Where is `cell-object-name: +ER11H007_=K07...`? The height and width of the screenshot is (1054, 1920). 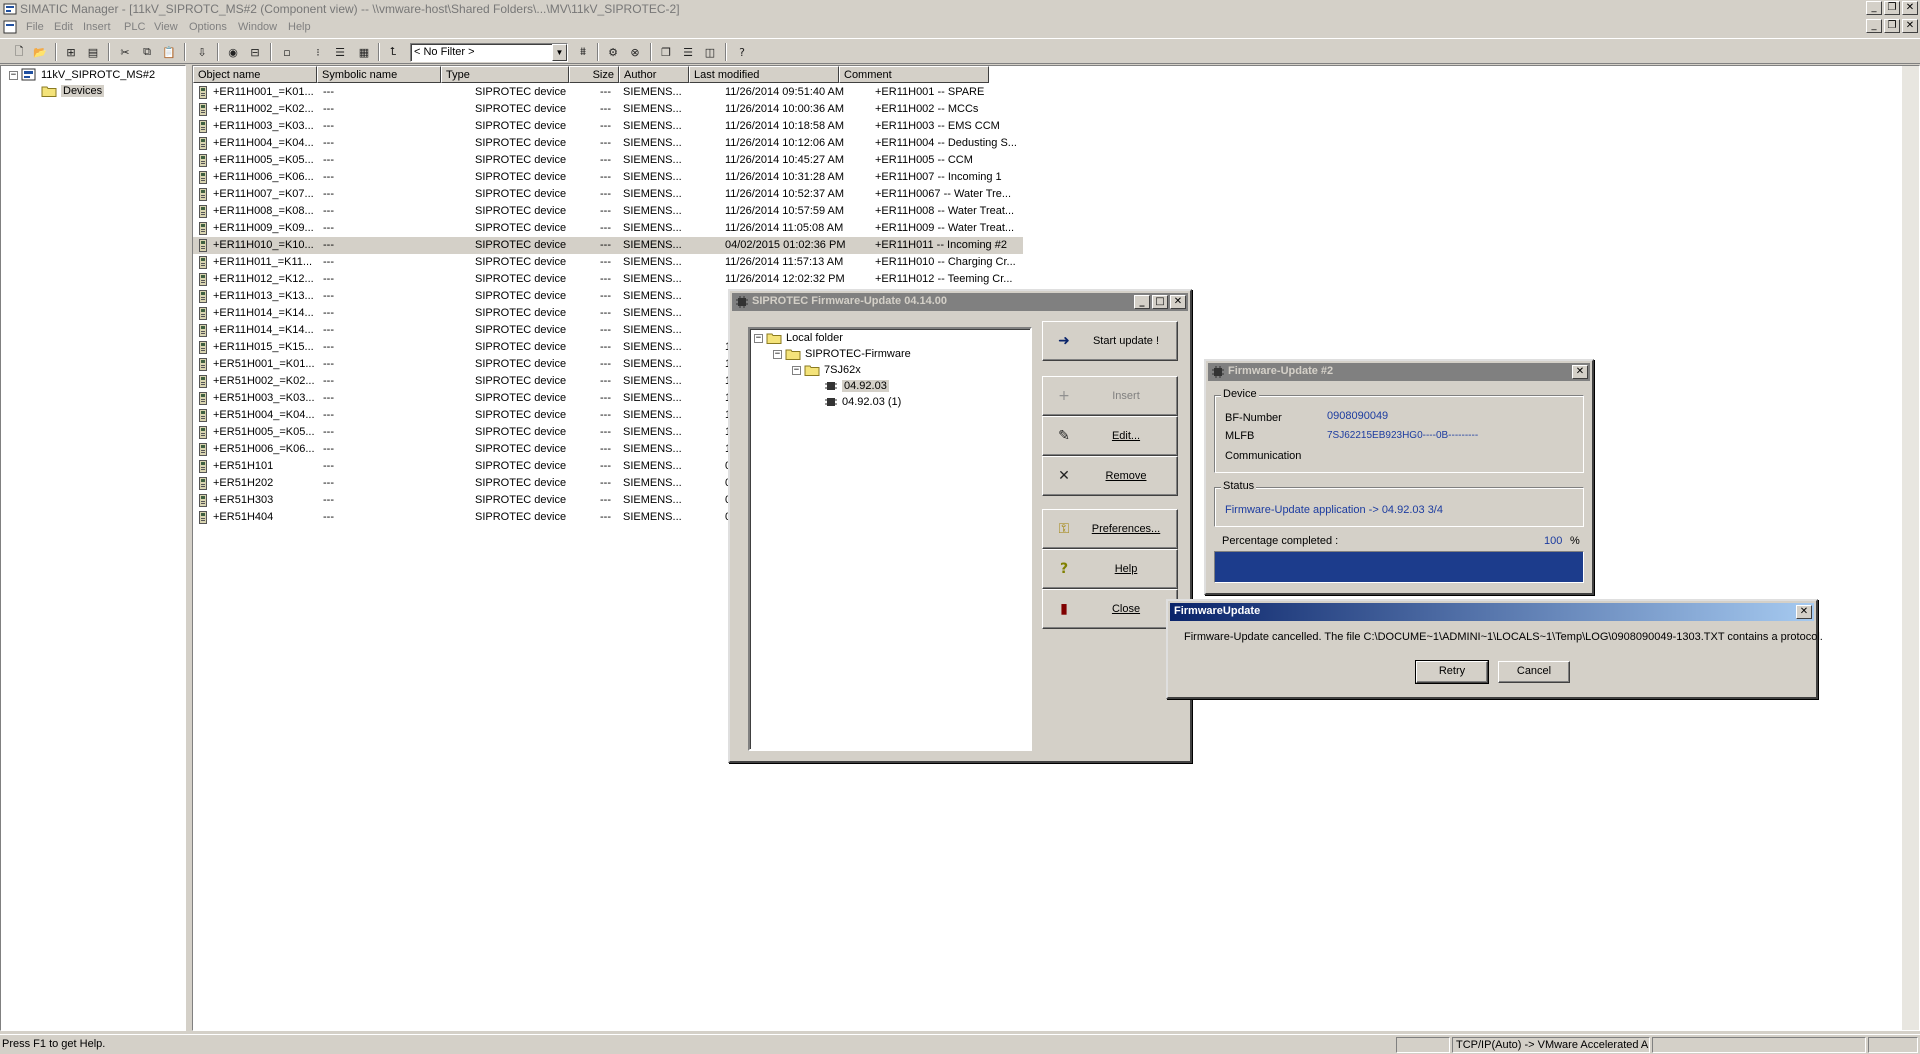 cell-object-name: +ER11H007_=K07... is located at coordinates (263, 194).